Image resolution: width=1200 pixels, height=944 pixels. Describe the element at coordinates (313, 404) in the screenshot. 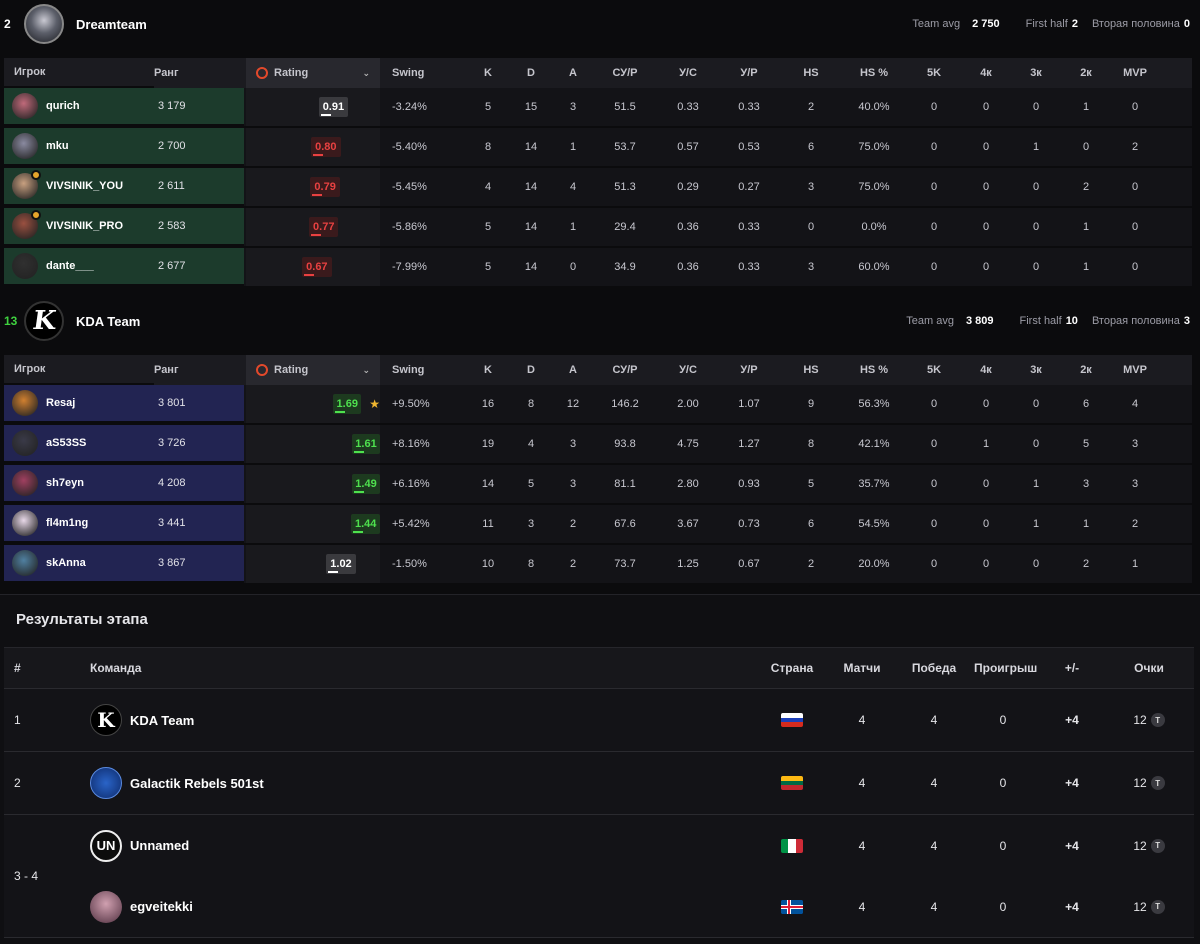

I see `rating-box: 1.69 ★` at that location.